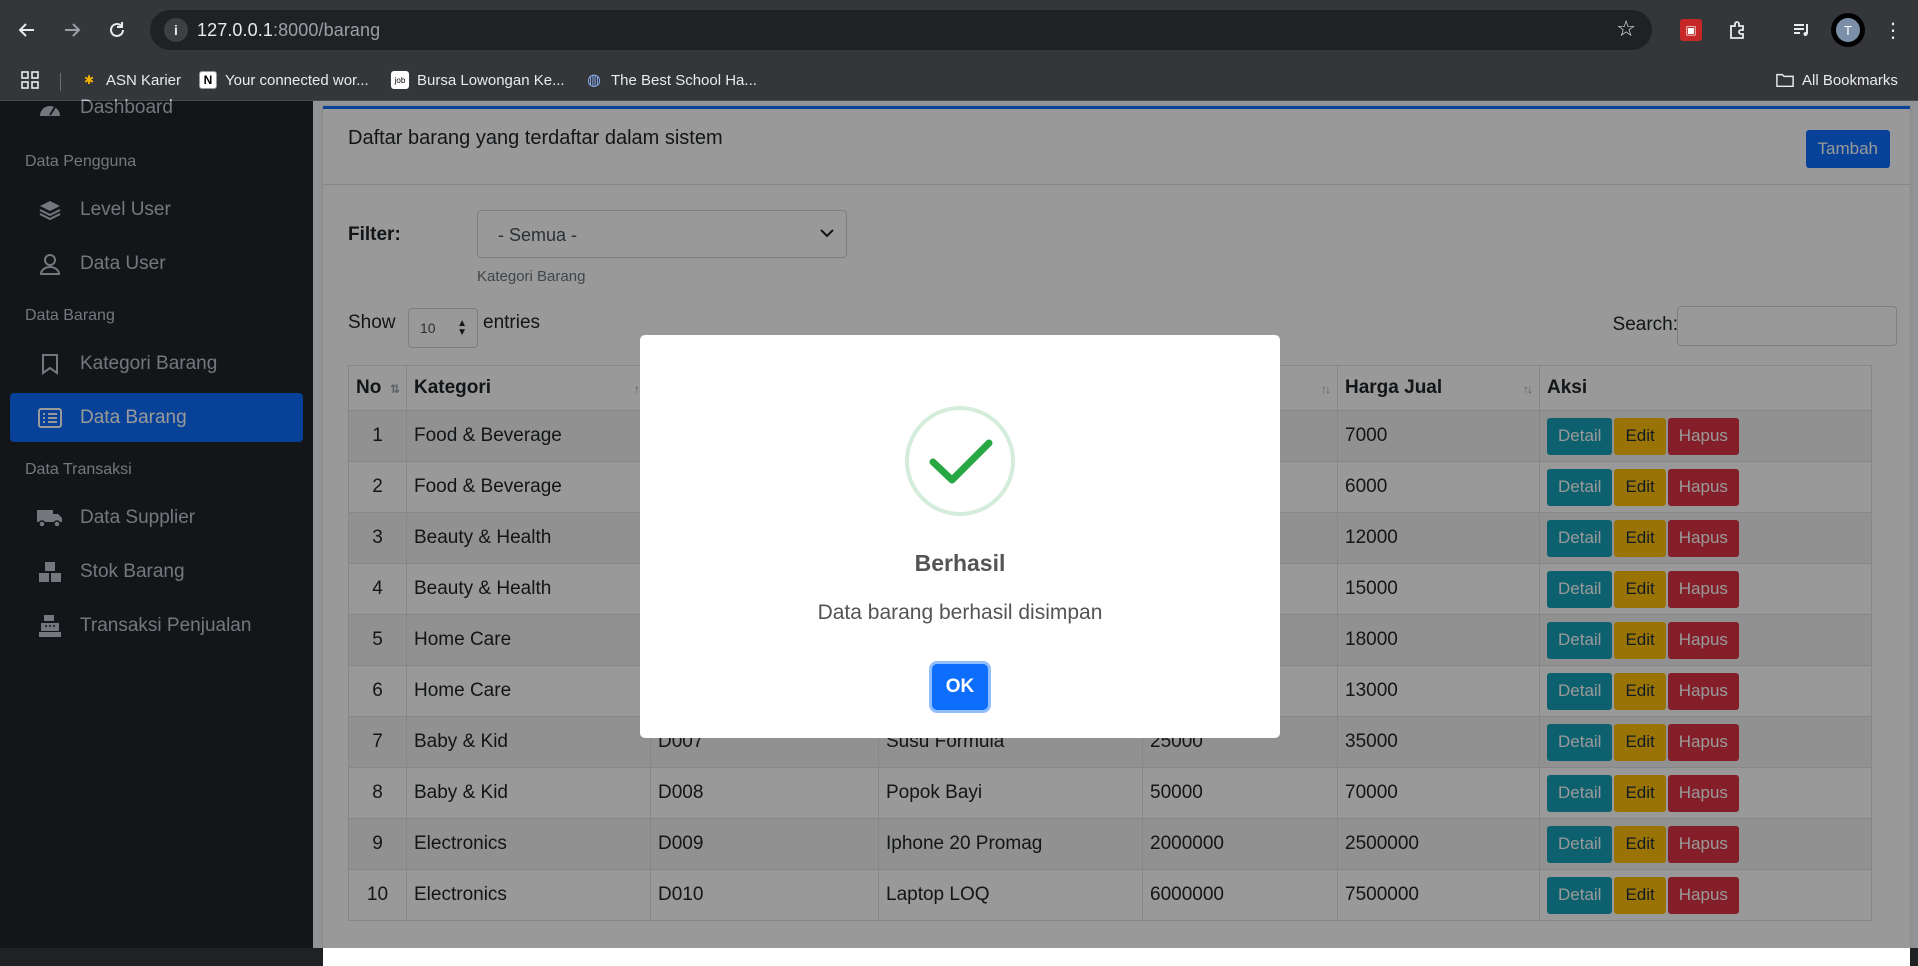  I want to click on forward-icon, so click(72, 30).